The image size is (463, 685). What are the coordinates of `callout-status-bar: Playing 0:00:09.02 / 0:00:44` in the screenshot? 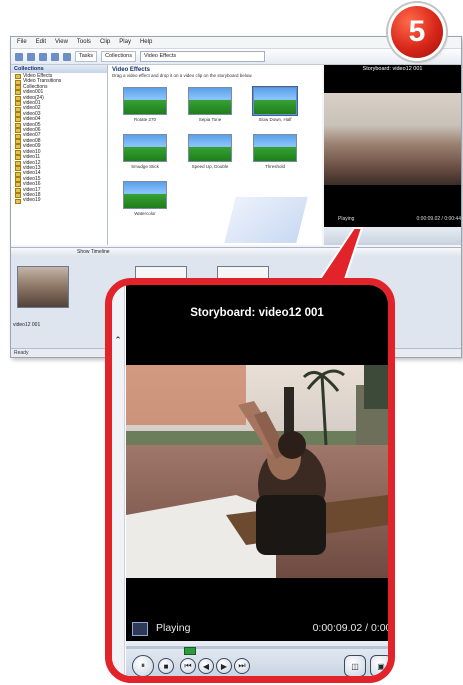 It's located at (260, 629).